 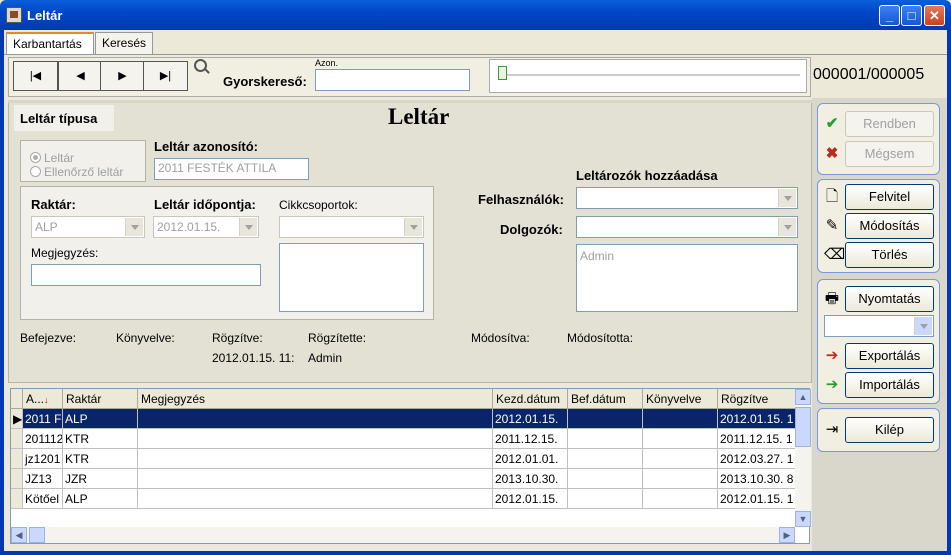 I want to click on grid-horizontal-scrollbar: ◀ ▶, so click(x=403, y=535).